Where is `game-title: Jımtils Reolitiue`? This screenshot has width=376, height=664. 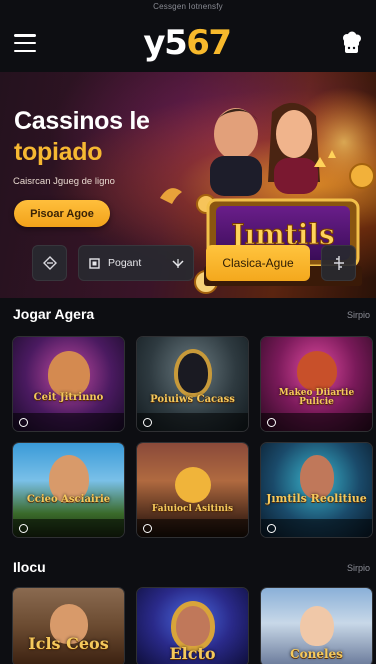 game-title: Jımtils Reolitiue is located at coordinates (316, 498).